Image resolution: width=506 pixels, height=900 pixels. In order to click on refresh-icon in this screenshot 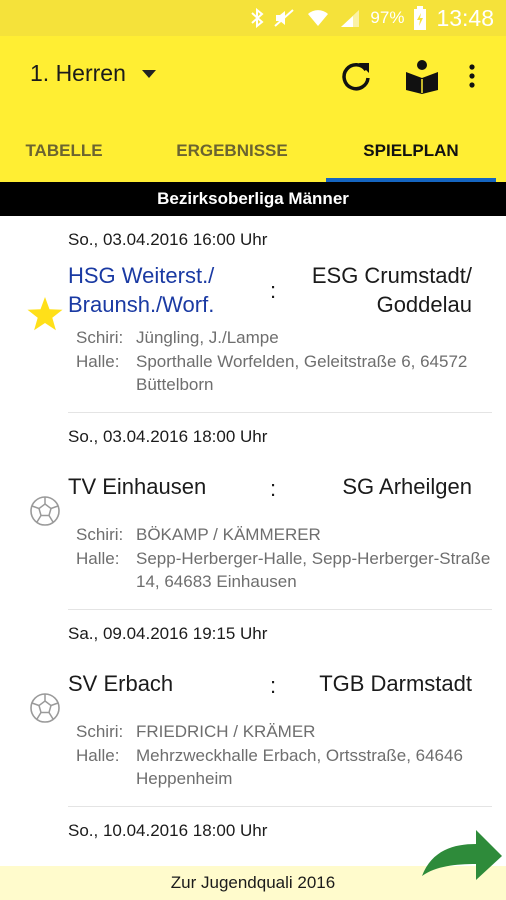, I will do `click(356, 76)`.